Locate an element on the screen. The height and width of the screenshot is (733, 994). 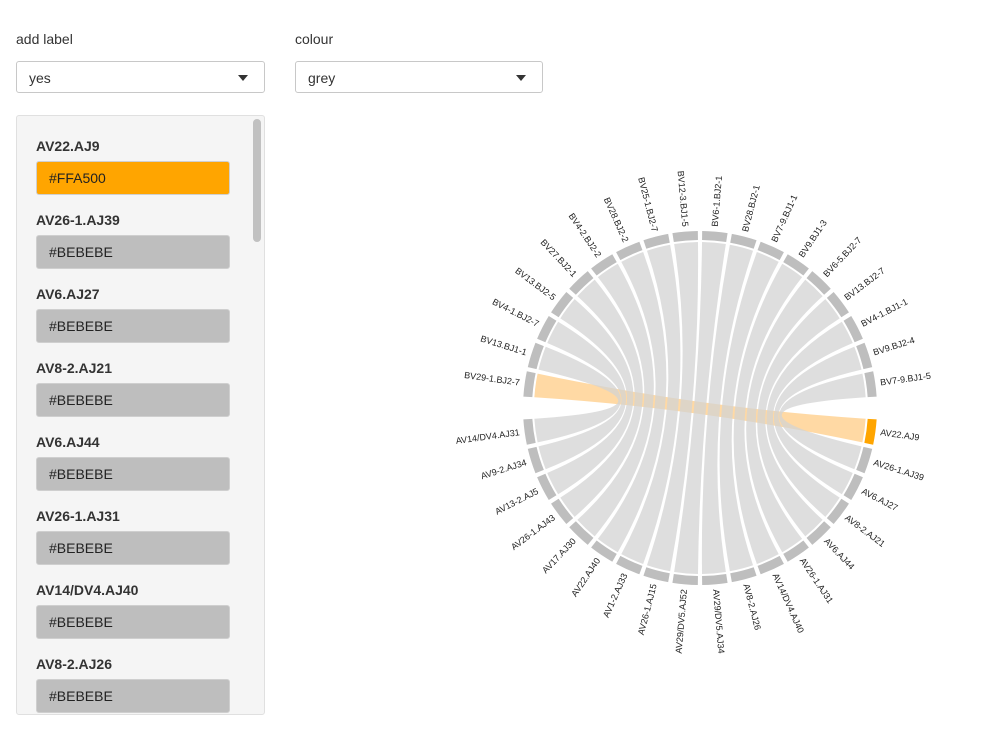
item-name: AV14/DV4.AJ40 is located at coordinates (87, 590).